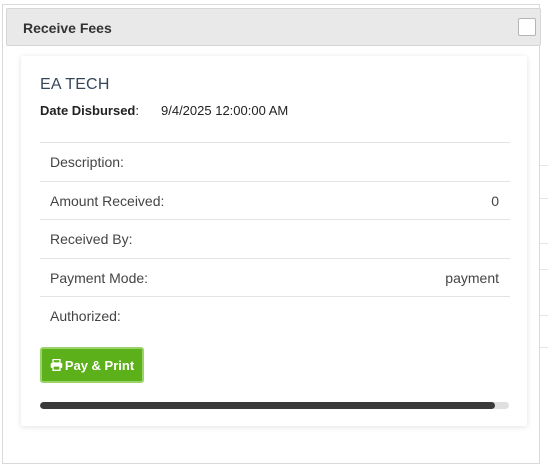  I want to click on header-checkbox, so click(527, 27).